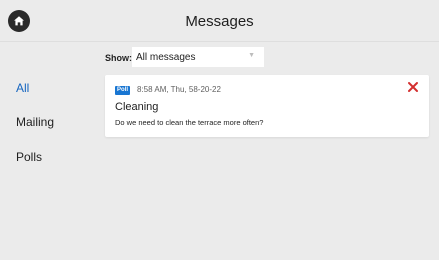 This screenshot has width=439, height=260. Describe the element at coordinates (166, 57) in the screenshot. I see `filter-selected-value: All messages` at that location.